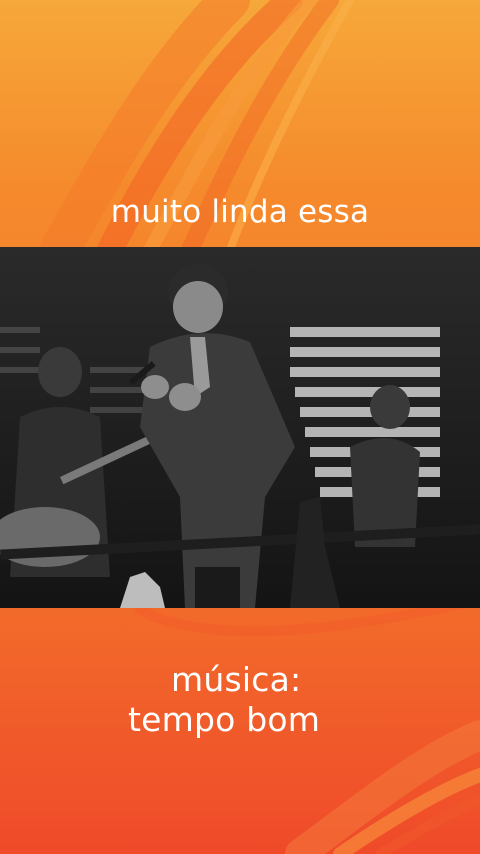 The width and height of the screenshot is (480, 854). What do you see at coordinates (236, 679) in the screenshot?
I see `bottom-caption-line-1: música:` at bounding box center [236, 679].